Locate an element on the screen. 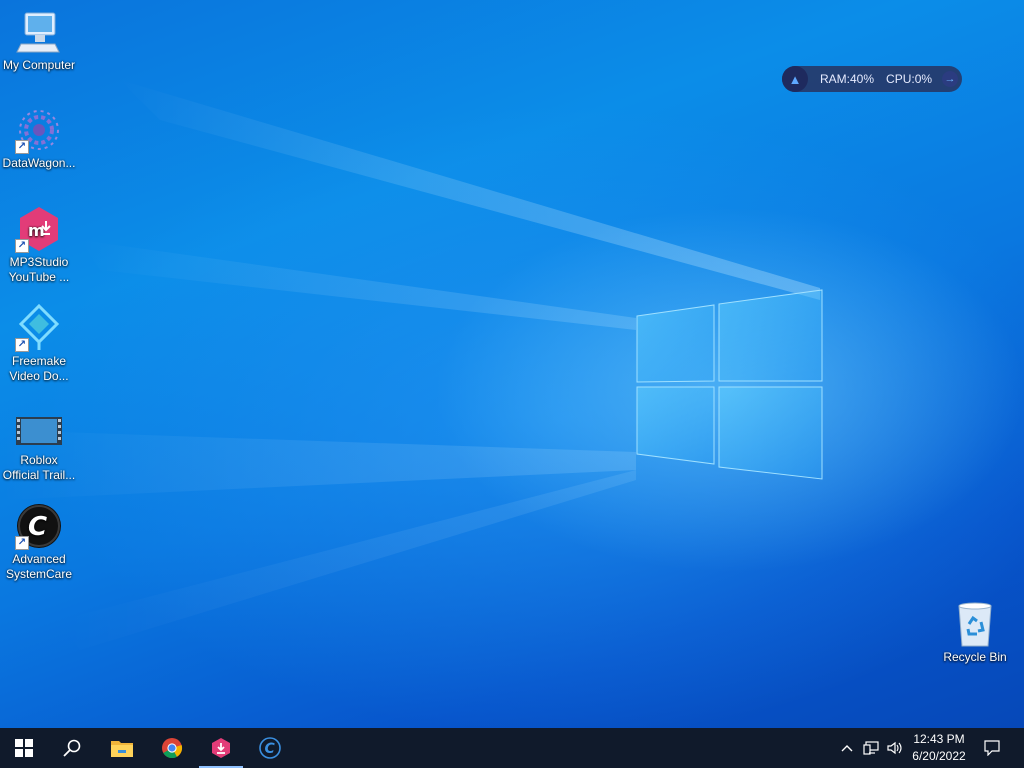  desktop-icon-recycle-bin: Recycle Bin is located at coordinates (975, 632).